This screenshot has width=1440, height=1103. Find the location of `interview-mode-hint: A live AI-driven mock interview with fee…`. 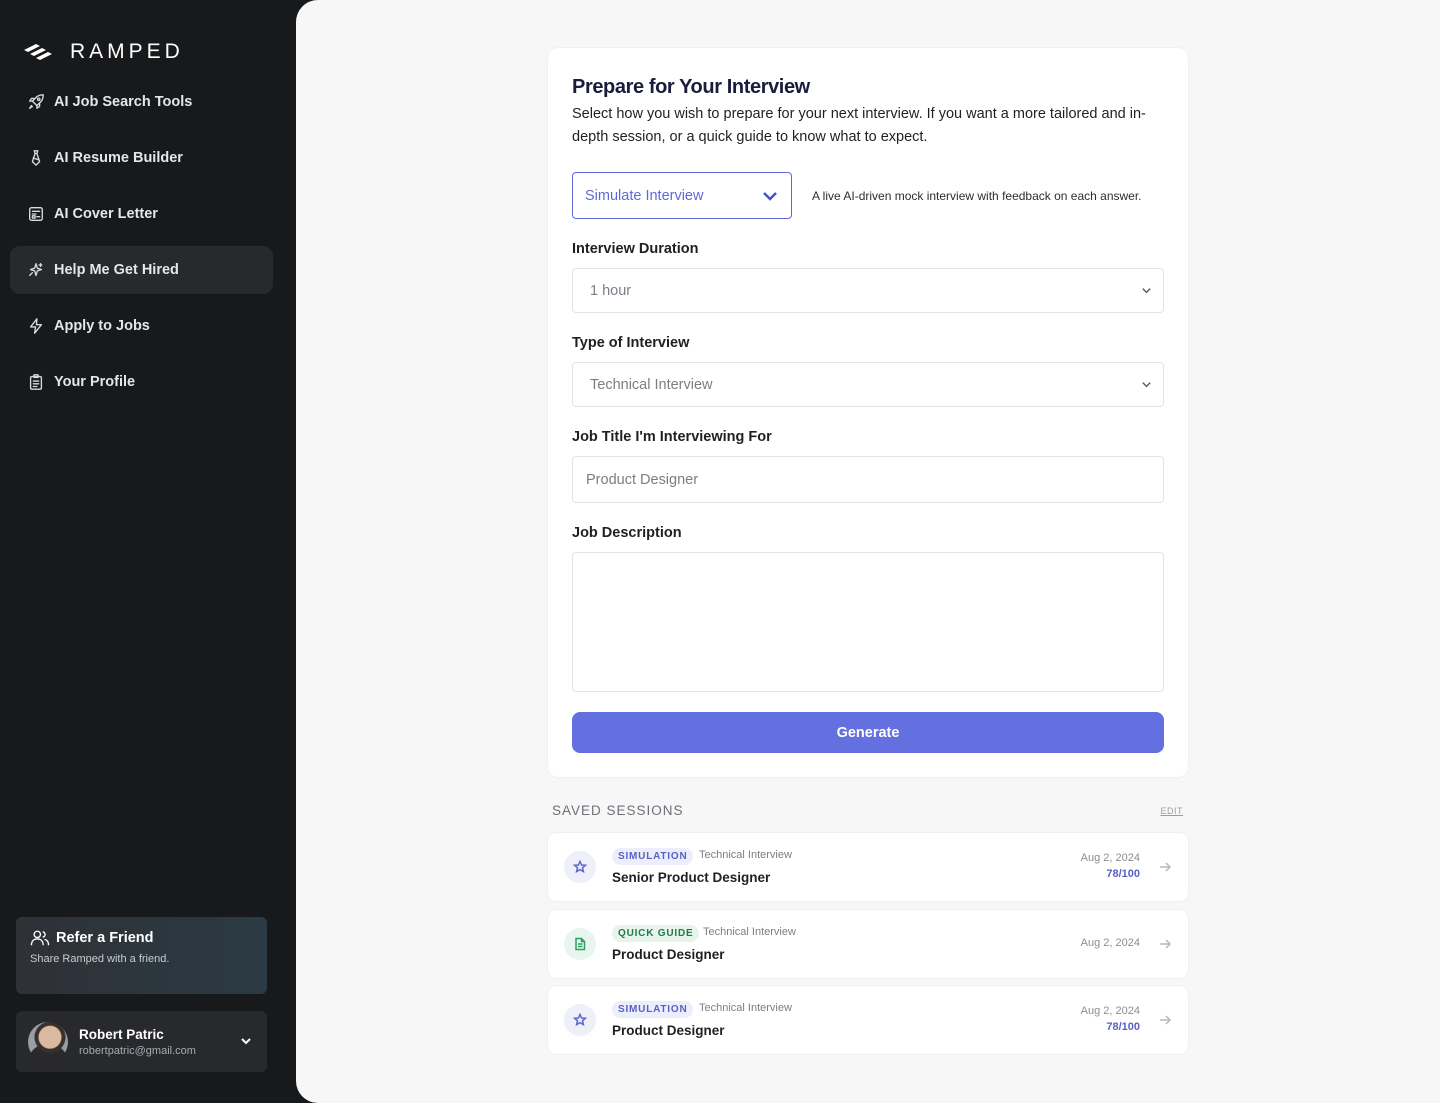

interview-mode-hint: A live AI-driven mock interview with fee… is located at coordinates (977, 195).